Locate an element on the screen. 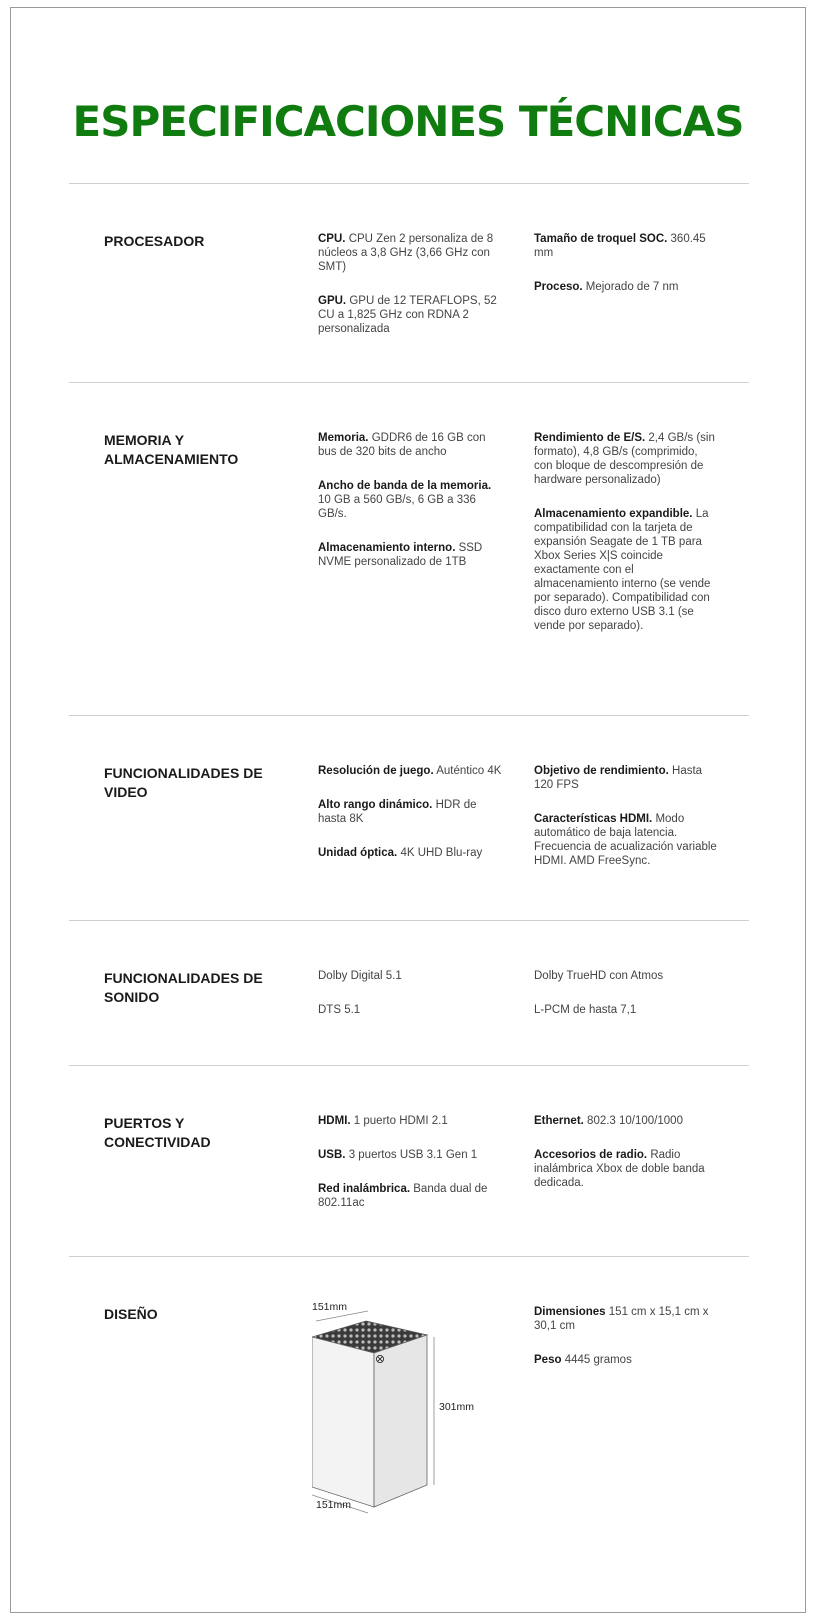 The height and width of the screenshot is (1622, 816). spec-item-peso: Peso 4445 gramos is located at coordinates (583, 1360).